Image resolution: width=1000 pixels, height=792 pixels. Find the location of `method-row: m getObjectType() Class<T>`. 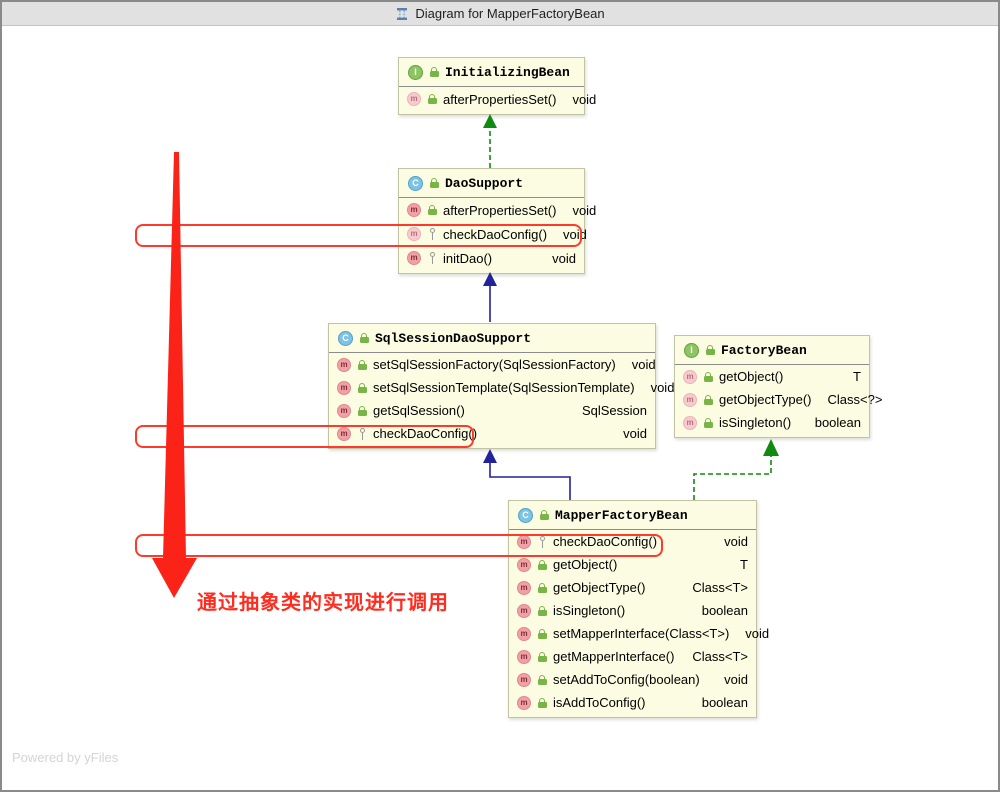

method-row: m getObjectType() Class<T> is located at coordinates (632, 587).